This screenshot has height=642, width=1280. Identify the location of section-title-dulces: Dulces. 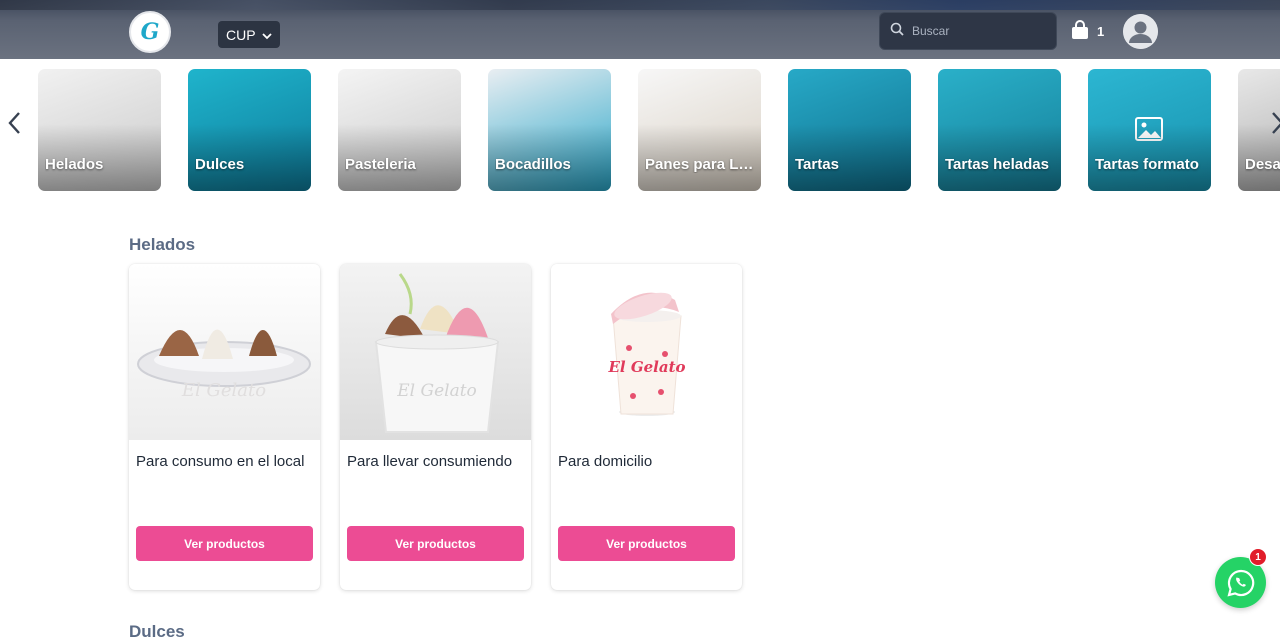
(157, 631).